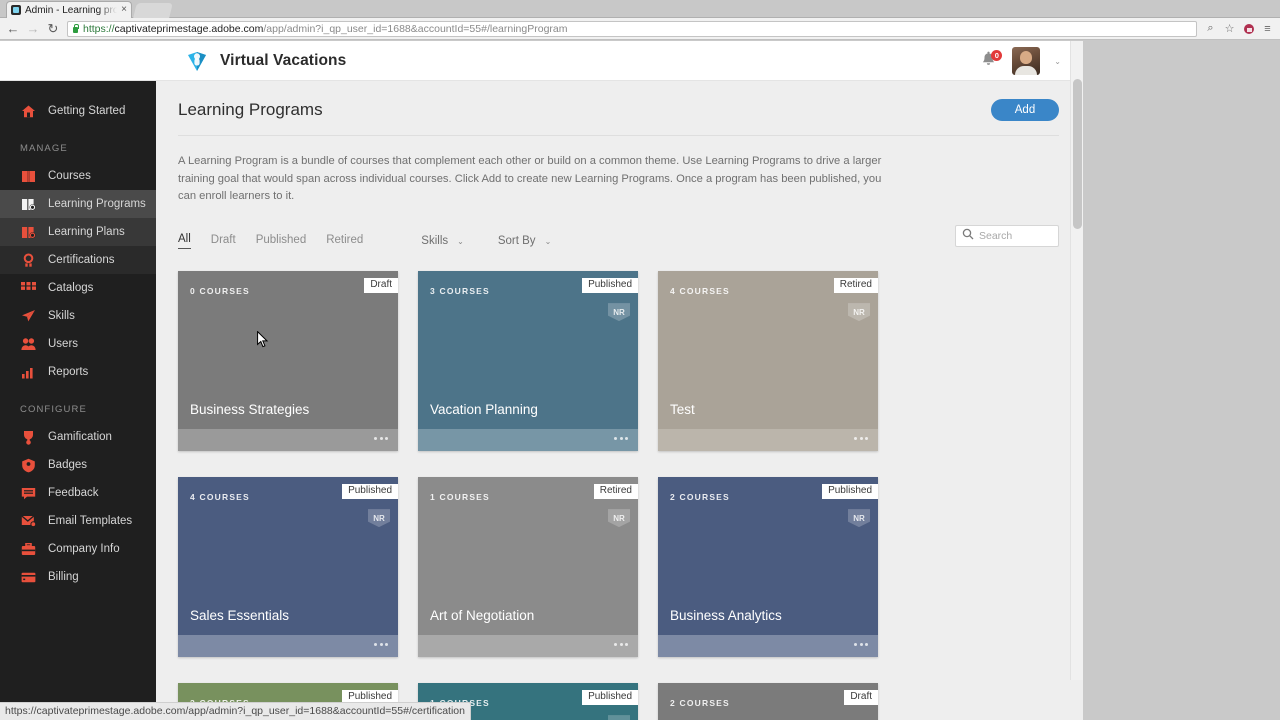 Image resolution: width=1280 pixels, height=720 pixels. Describe the element at coordinates (78, 316) in the screenshot. I see `sidebar-item-skills: Skills` at that location.